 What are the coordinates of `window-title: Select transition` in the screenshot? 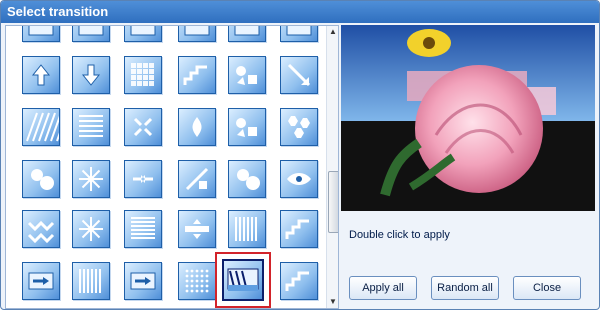 It's located at (58, 11).